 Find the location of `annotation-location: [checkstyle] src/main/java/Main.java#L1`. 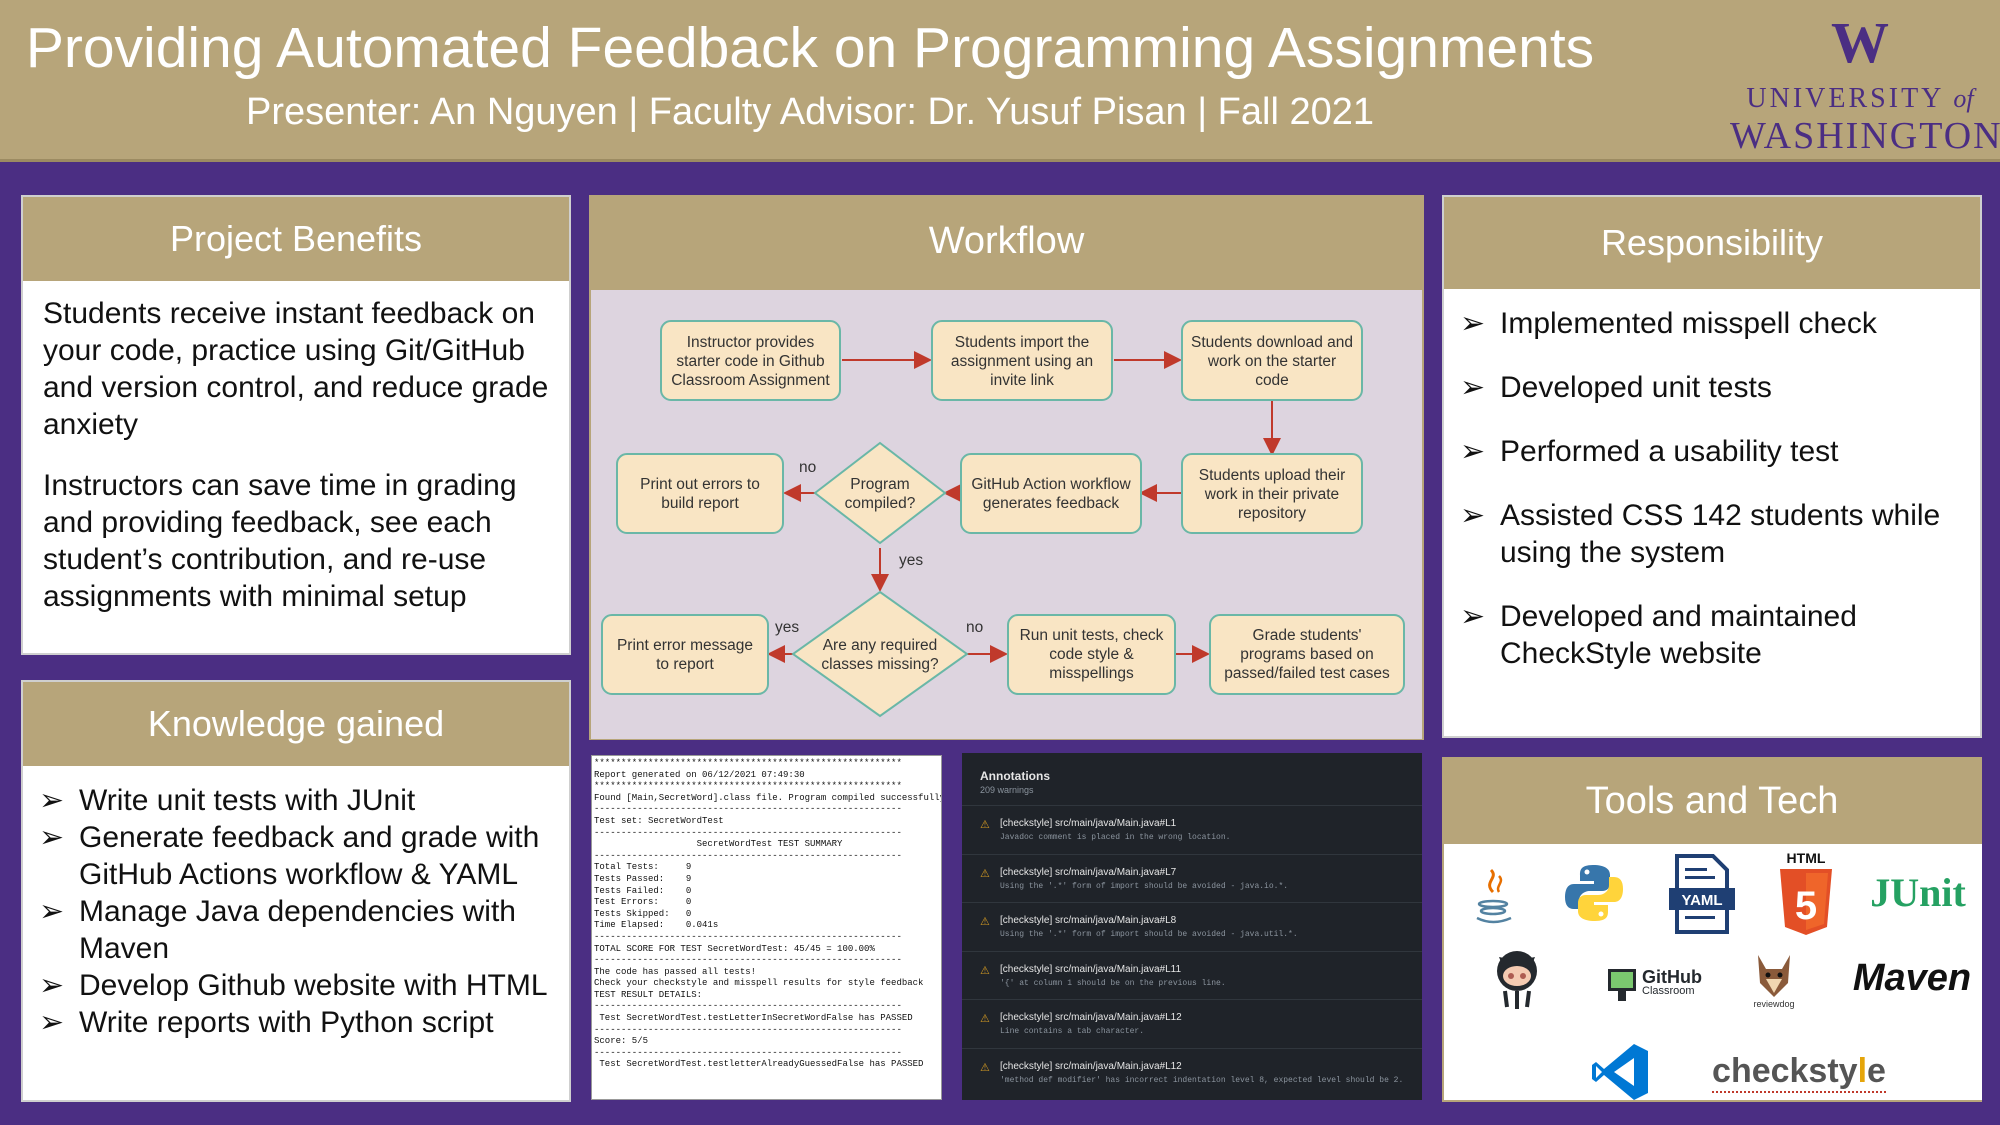

annotation-location: [checkstyle] src/main/java/Main.java#L1 is located at coordinates (1088, 823).